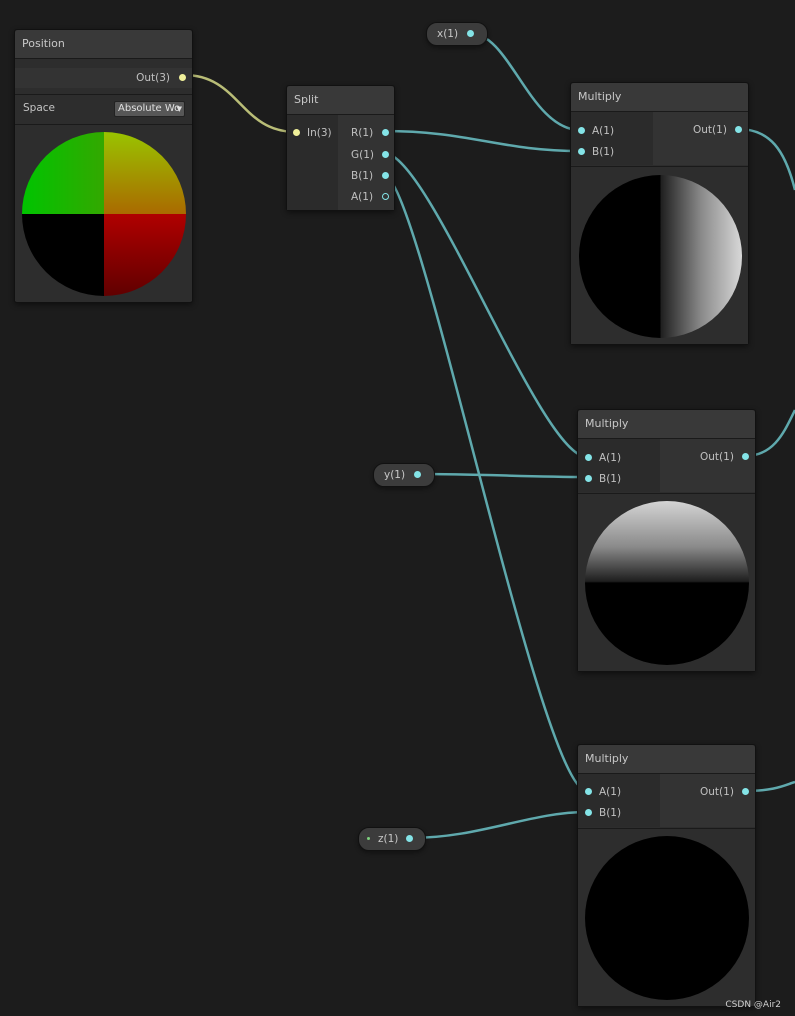 The image size is (795, 1016). What do you see at coordinates (603, 131) in the screenshot?
I see `multiply-1-a-label: A(1)` at bounding box center [603, 131].